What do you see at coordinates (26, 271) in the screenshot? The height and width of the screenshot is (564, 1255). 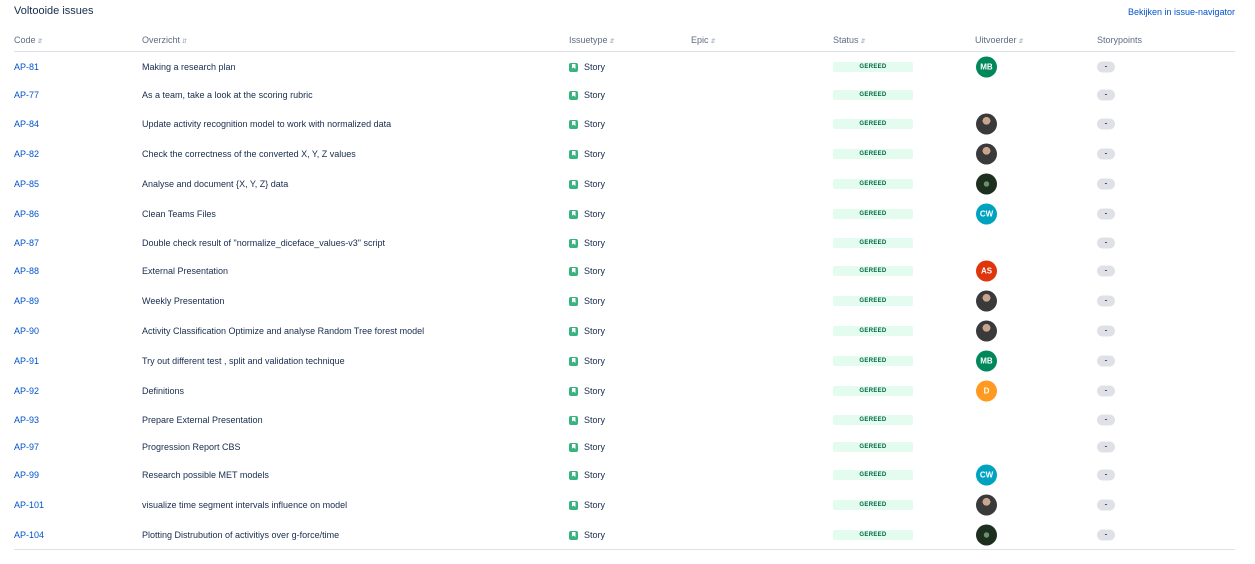 I see `issue-code-link: AP-88` at bounding box center [26, 271].